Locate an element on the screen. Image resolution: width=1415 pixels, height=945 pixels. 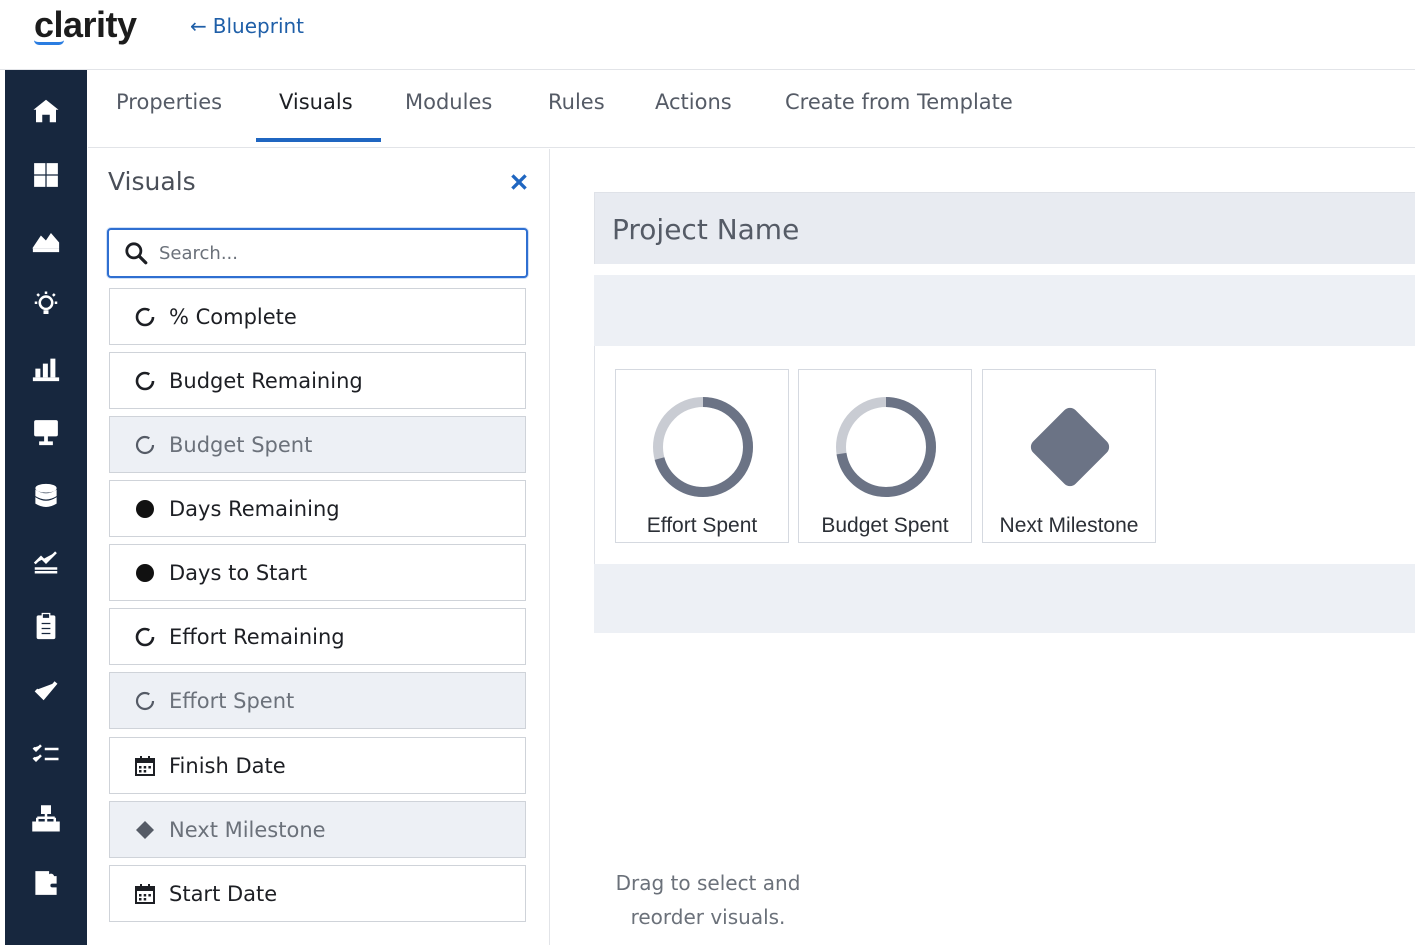
puzzle-icon is located at coordinates (46, 883).